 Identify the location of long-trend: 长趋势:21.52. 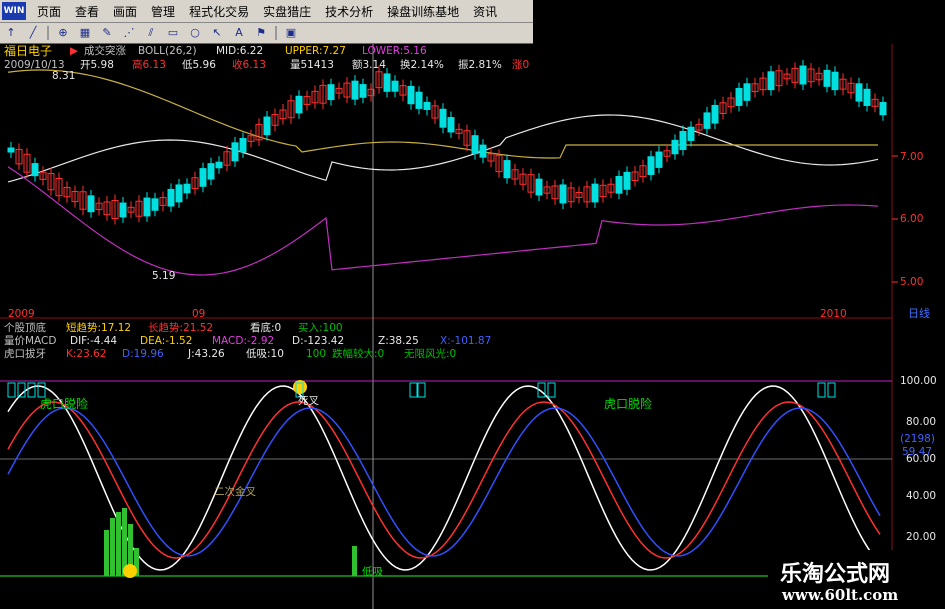
(181, 328).